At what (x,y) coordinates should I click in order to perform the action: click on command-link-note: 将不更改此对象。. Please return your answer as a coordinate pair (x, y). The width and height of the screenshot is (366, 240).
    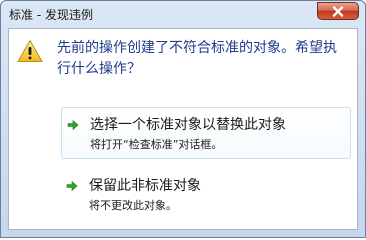
    Looking at the image, I should click on (133, 205).